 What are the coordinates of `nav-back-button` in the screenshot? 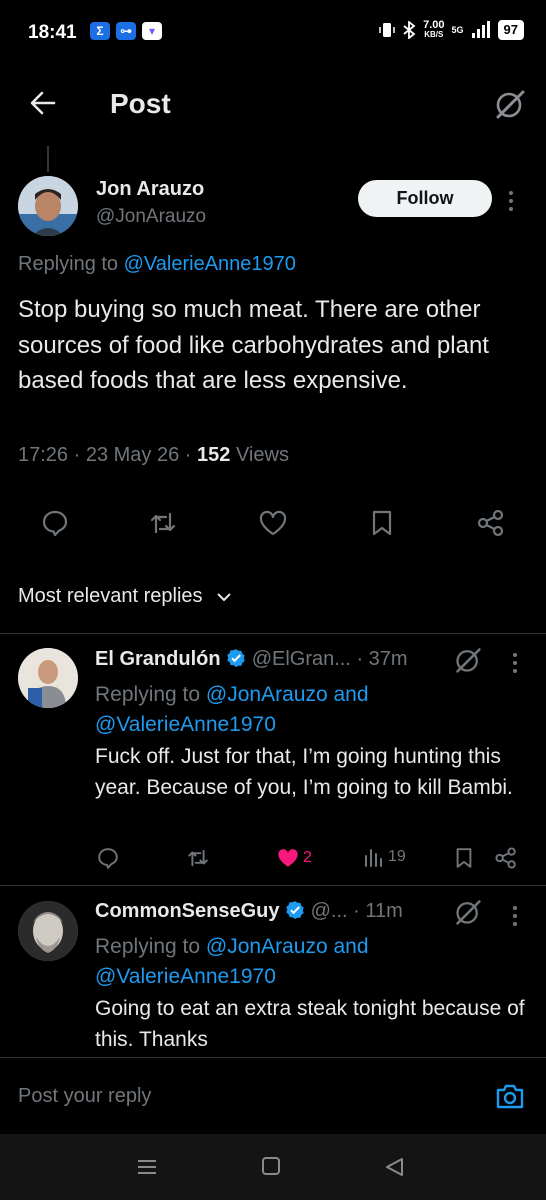 It's located at (394, 1167).